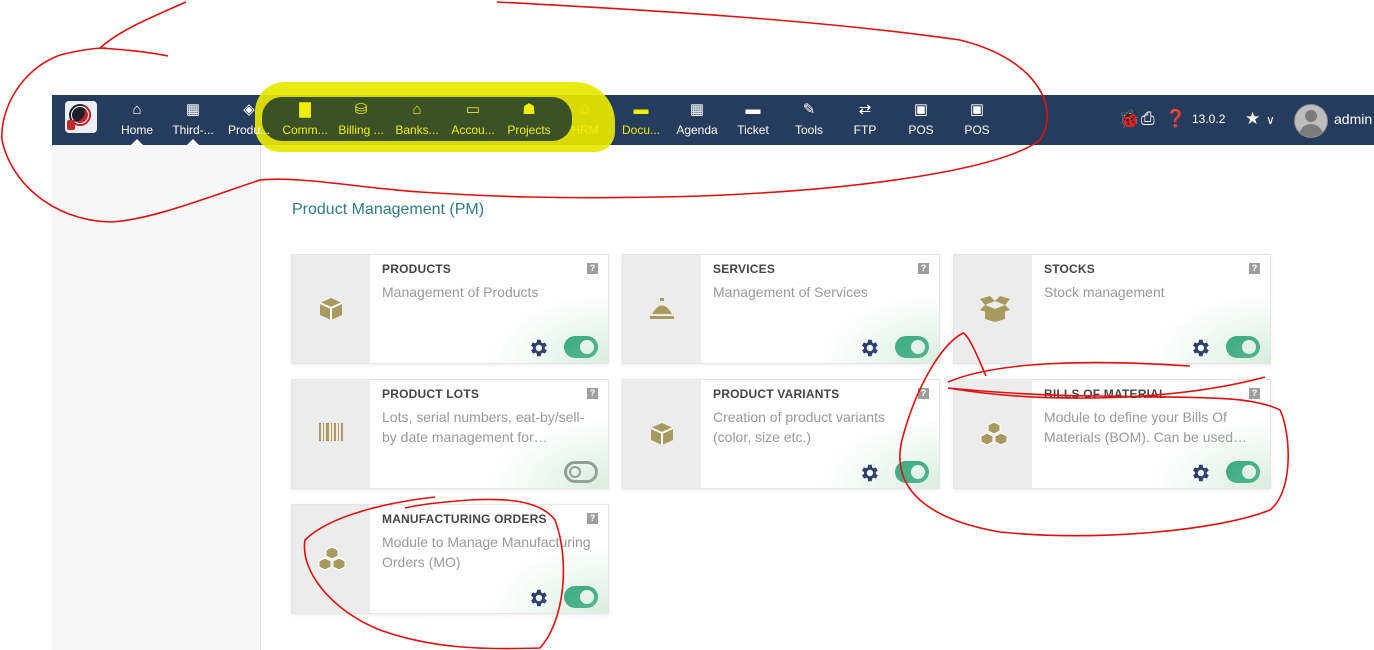  I want to click on left-sidebar, so click(156, 397).